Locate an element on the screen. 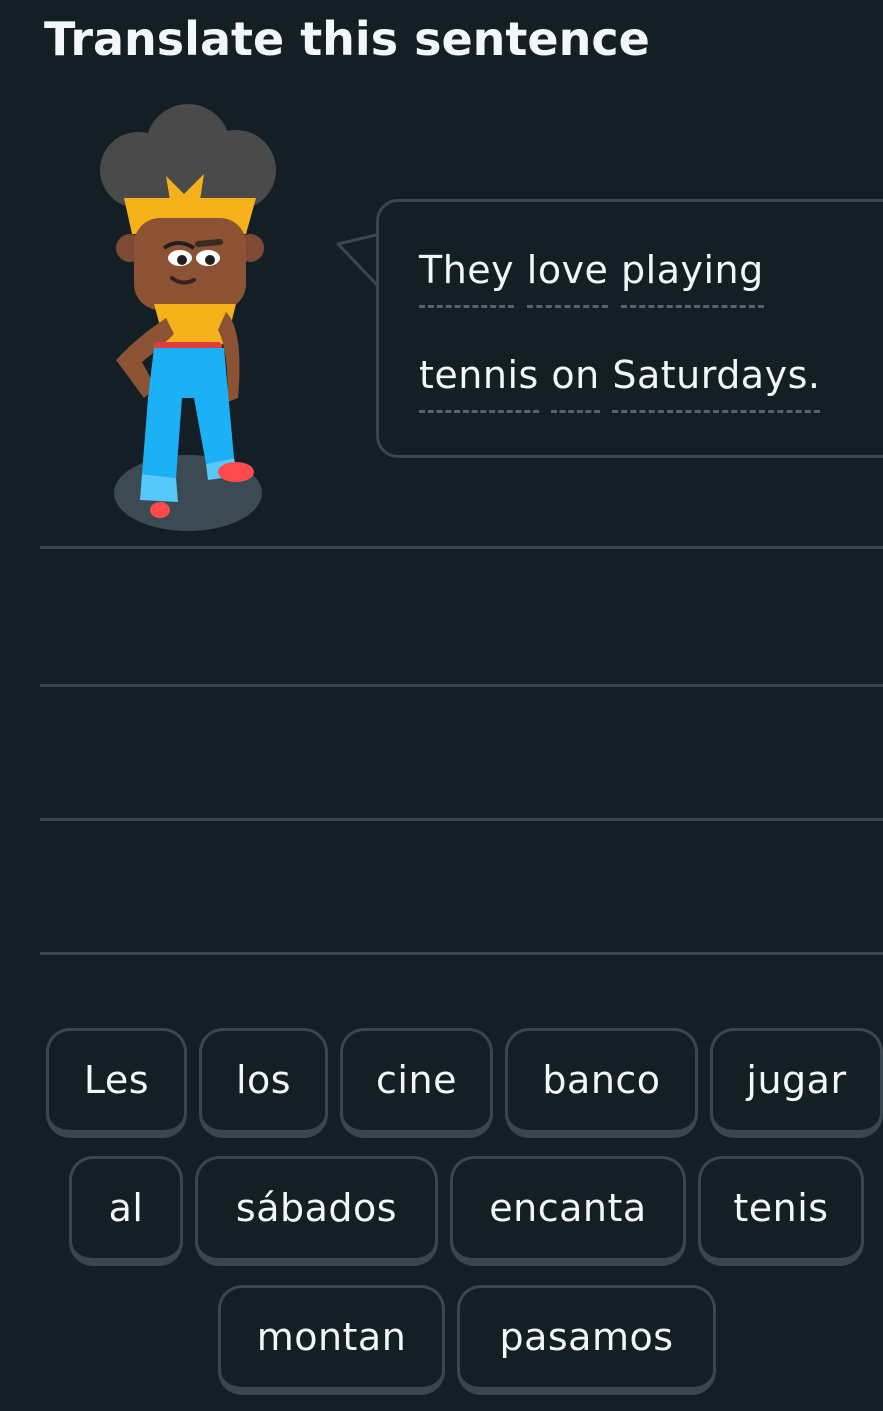  page-title: Translate this sentence is located at coordinates (347, 39).